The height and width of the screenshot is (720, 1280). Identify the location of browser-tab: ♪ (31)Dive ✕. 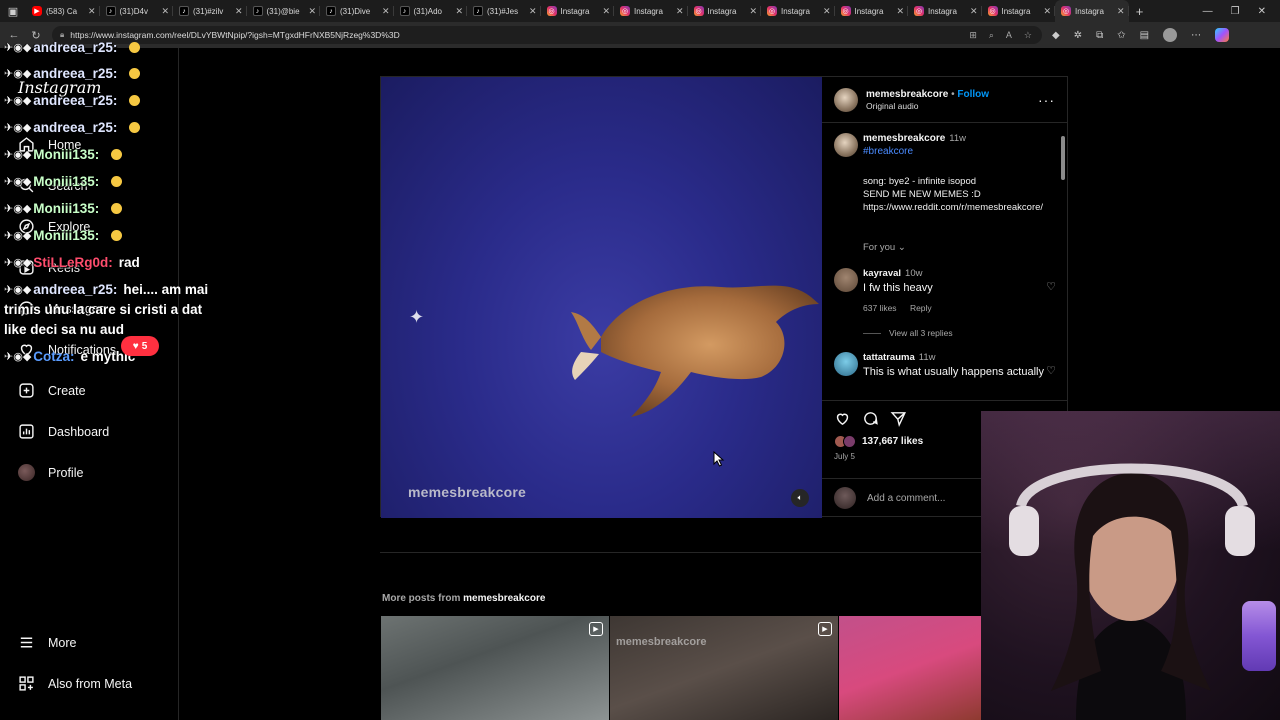
(357, 11).